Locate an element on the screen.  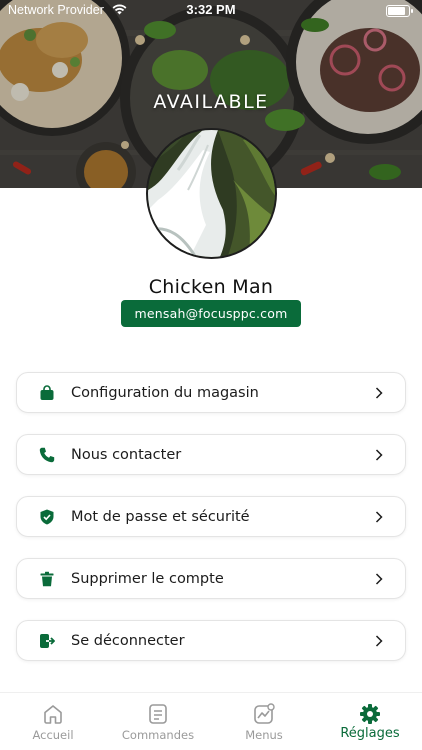
shopping-bag-icon is located at coordinates (47, 392).